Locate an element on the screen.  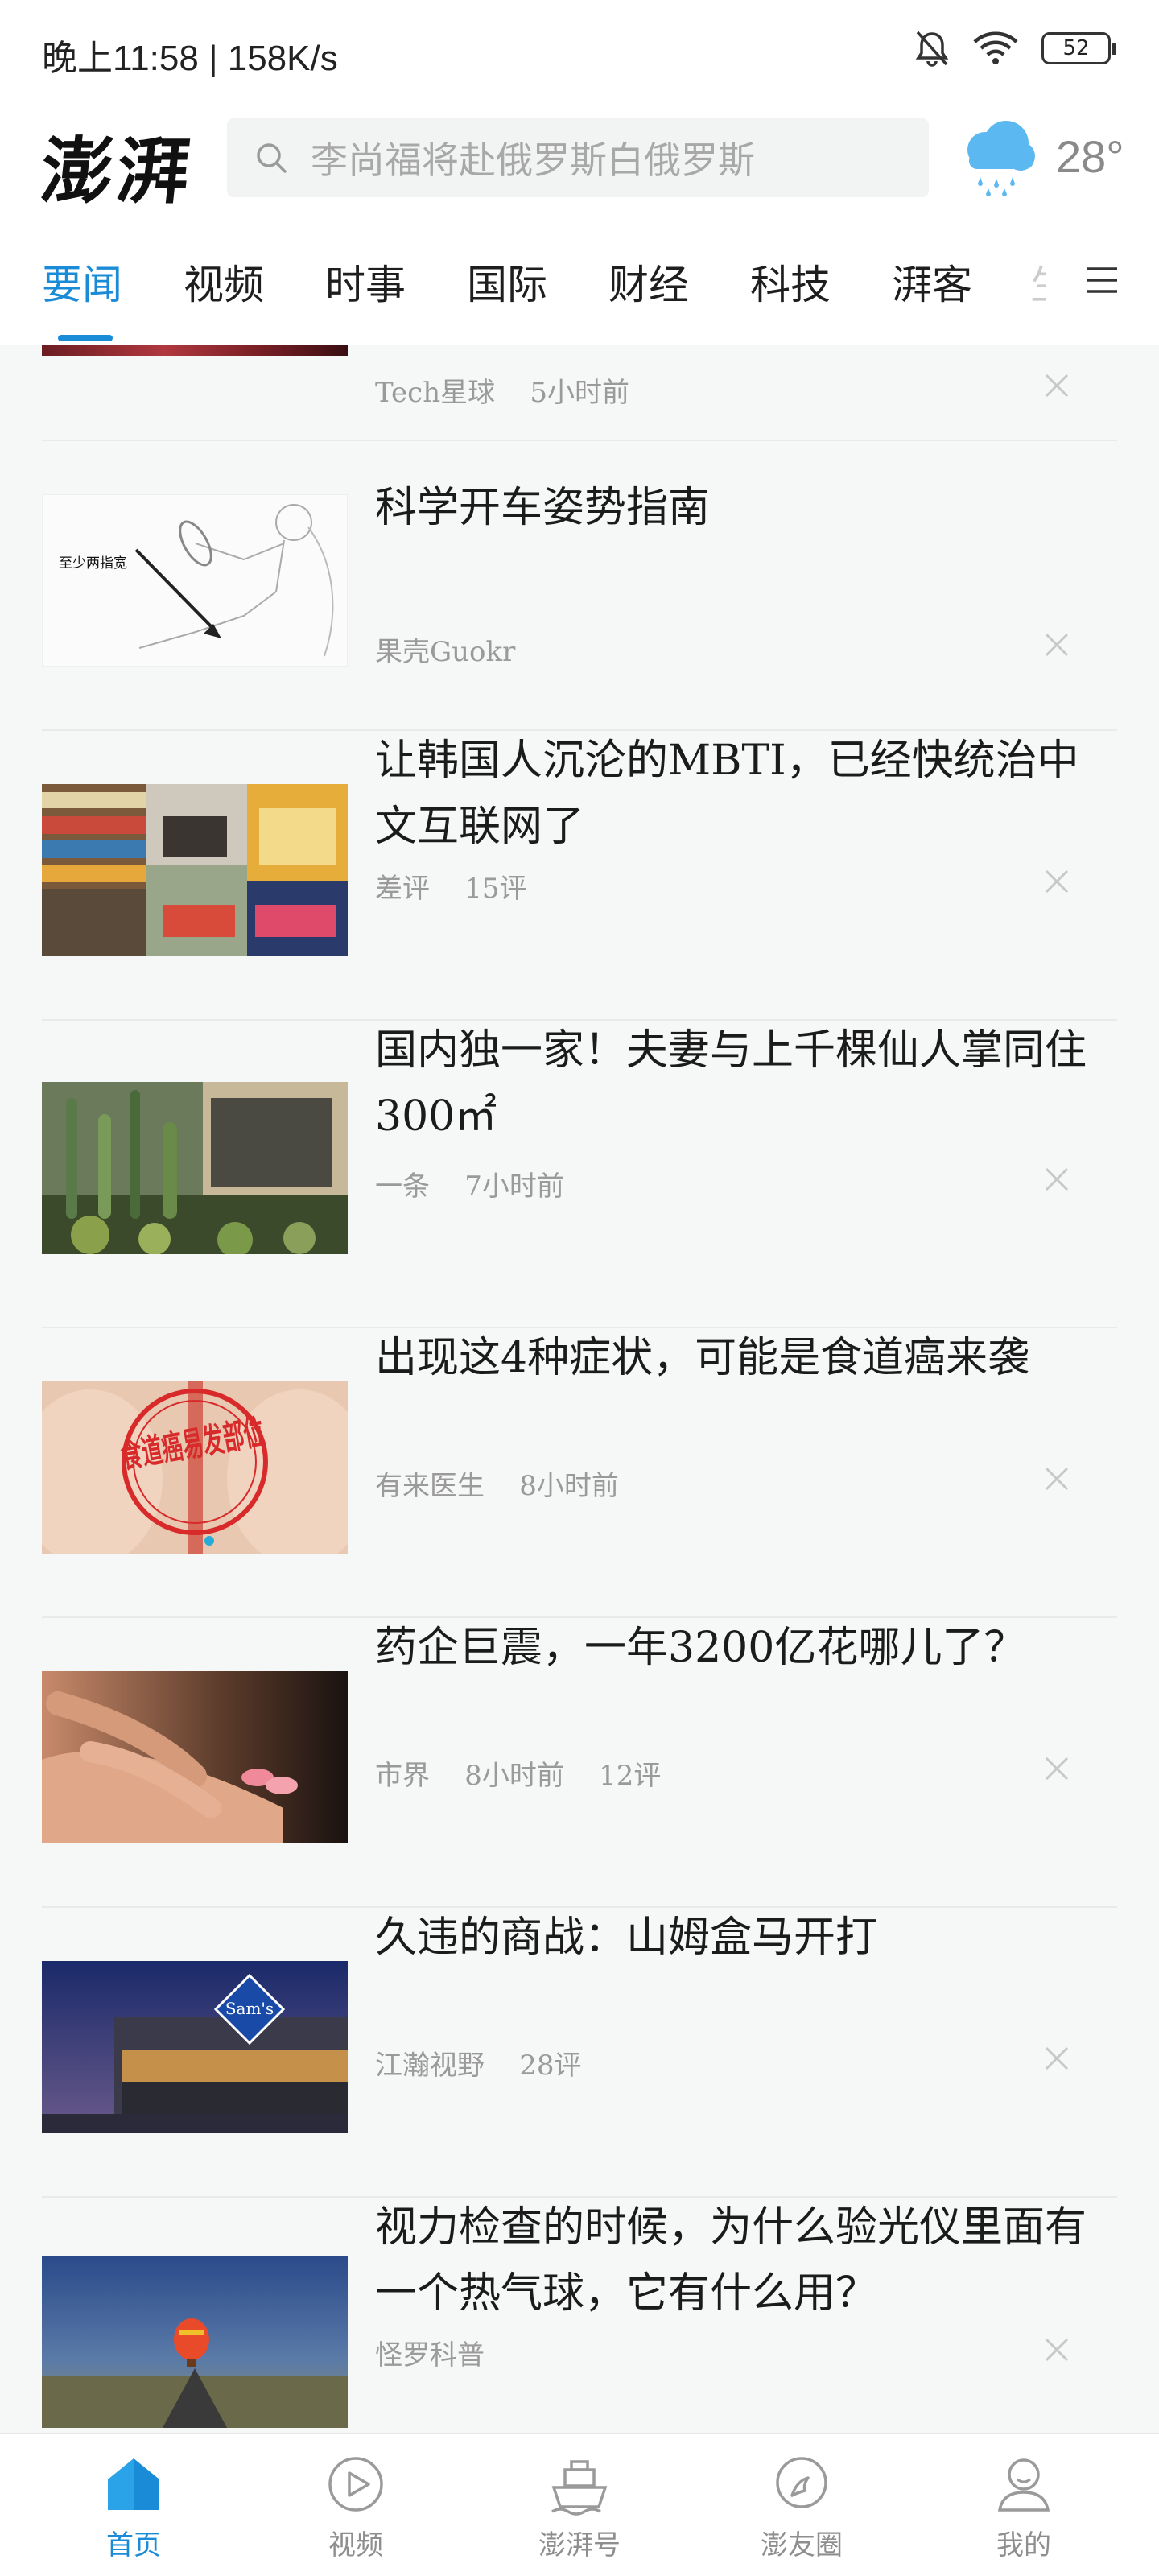
news-article: 食道癌易发部位 出现这4种症状，可能是食道癌来袭 有来医生 8小时前 is located at coordinates (579, 1473).